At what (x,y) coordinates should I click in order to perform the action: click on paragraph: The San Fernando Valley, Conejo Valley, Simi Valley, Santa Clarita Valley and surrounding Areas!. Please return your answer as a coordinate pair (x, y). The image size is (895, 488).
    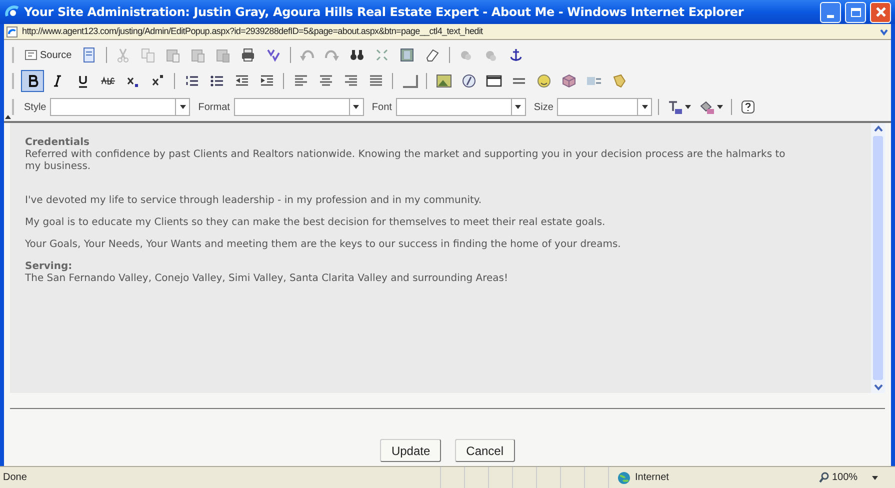
    Looking at the image, I should click on (267, 279).